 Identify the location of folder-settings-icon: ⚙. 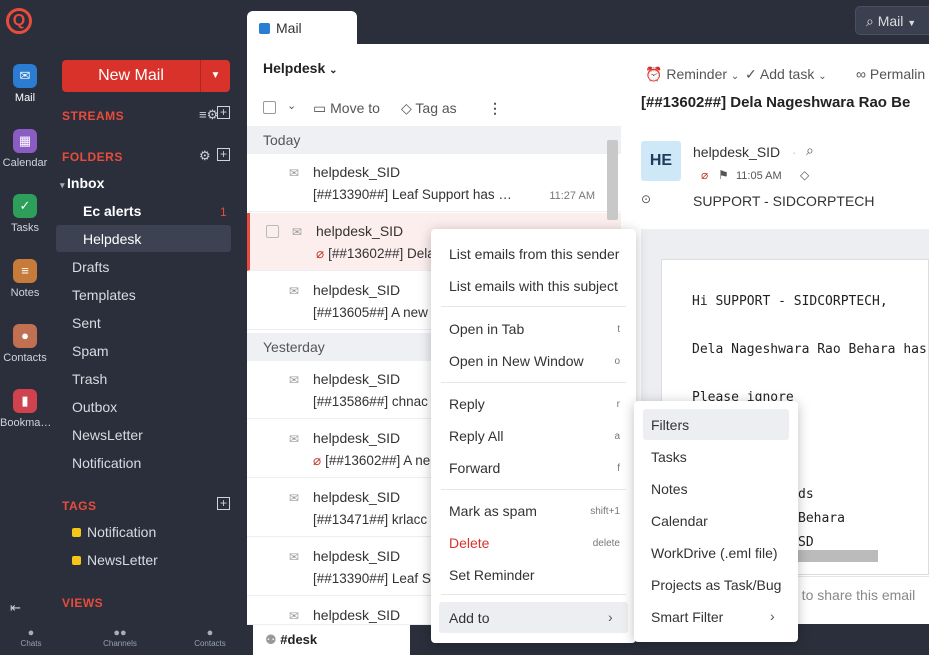
(205, 156).